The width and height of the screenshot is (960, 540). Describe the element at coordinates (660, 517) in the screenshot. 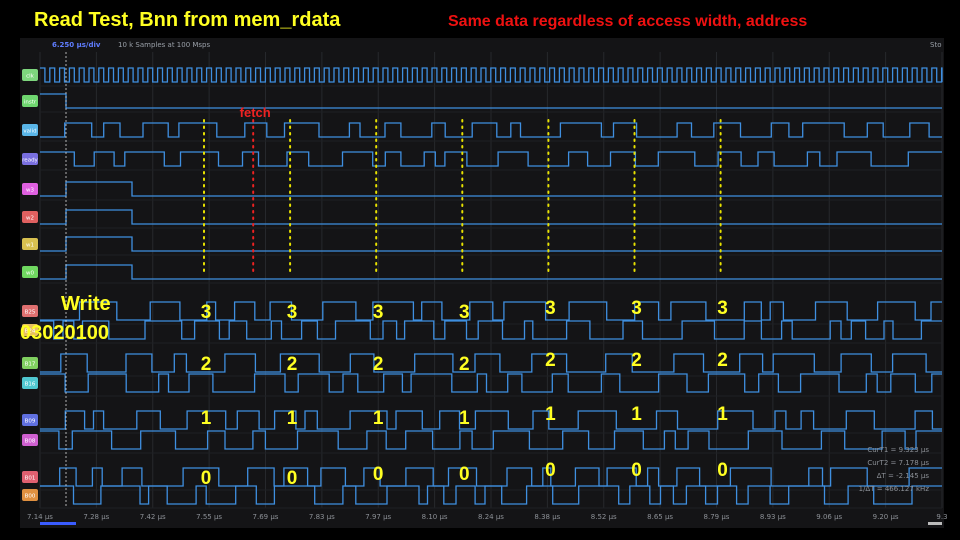

I see `x-tick-label: 8.65 µs` at that location.